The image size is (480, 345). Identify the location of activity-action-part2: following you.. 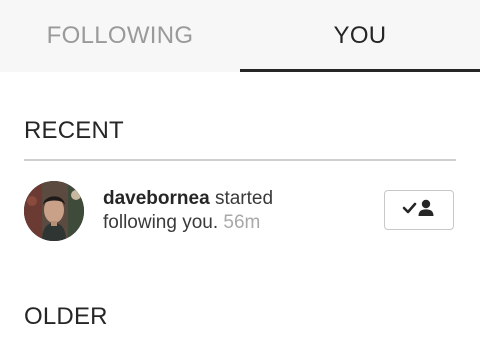
(161, 222).